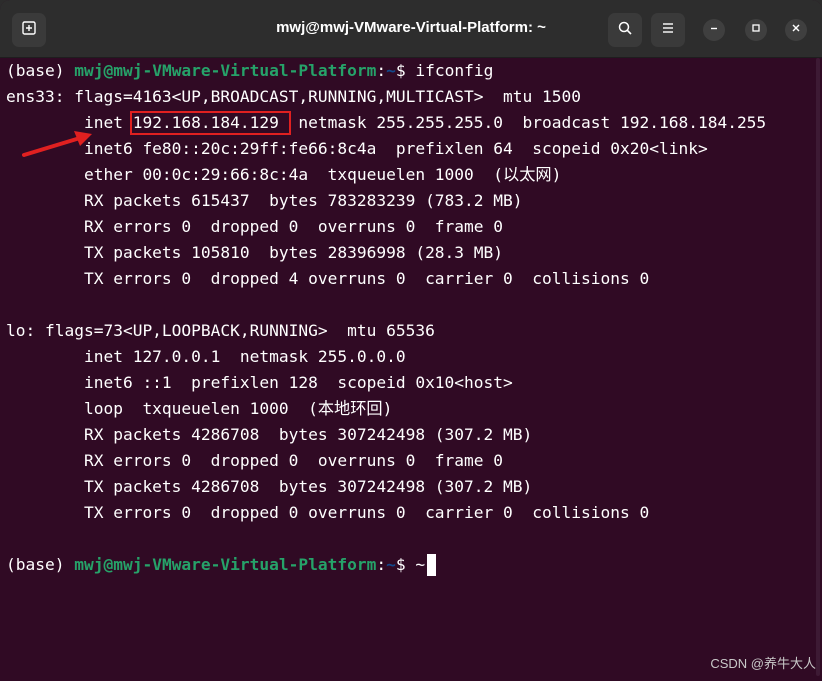 This screenshot has width=822, height=681. Describe the element at coordinates (255, 226) in the screenshot. I see `ens33-rx-errors-line: RX errors 0 dropped 0 overruns 0 frame 0` at that location.